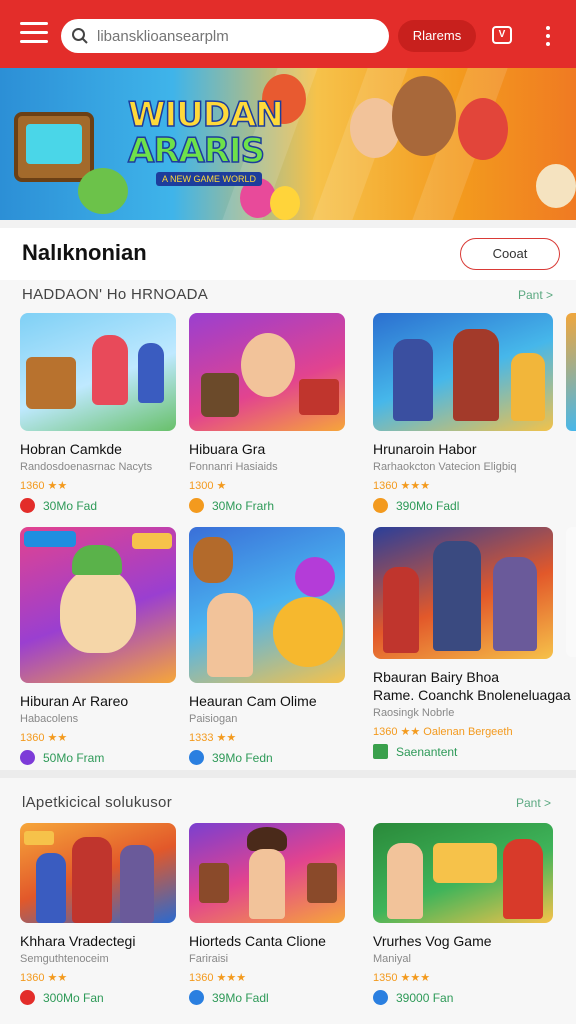 The height and width of the screenshot is (1024, 576). I want to click on game-name: Hrunaroin Habor, so click(425, 449).